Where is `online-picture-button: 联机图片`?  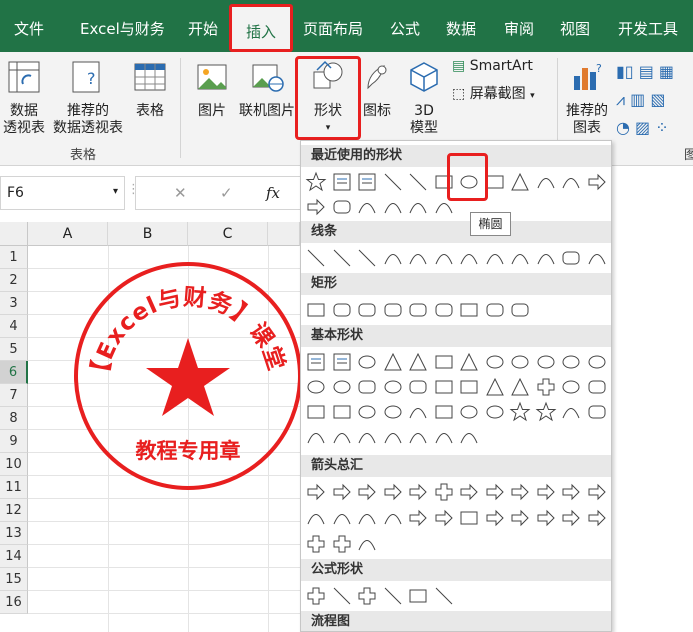 online-picture-button: 联机图片 is located at coordinates (267, 90).